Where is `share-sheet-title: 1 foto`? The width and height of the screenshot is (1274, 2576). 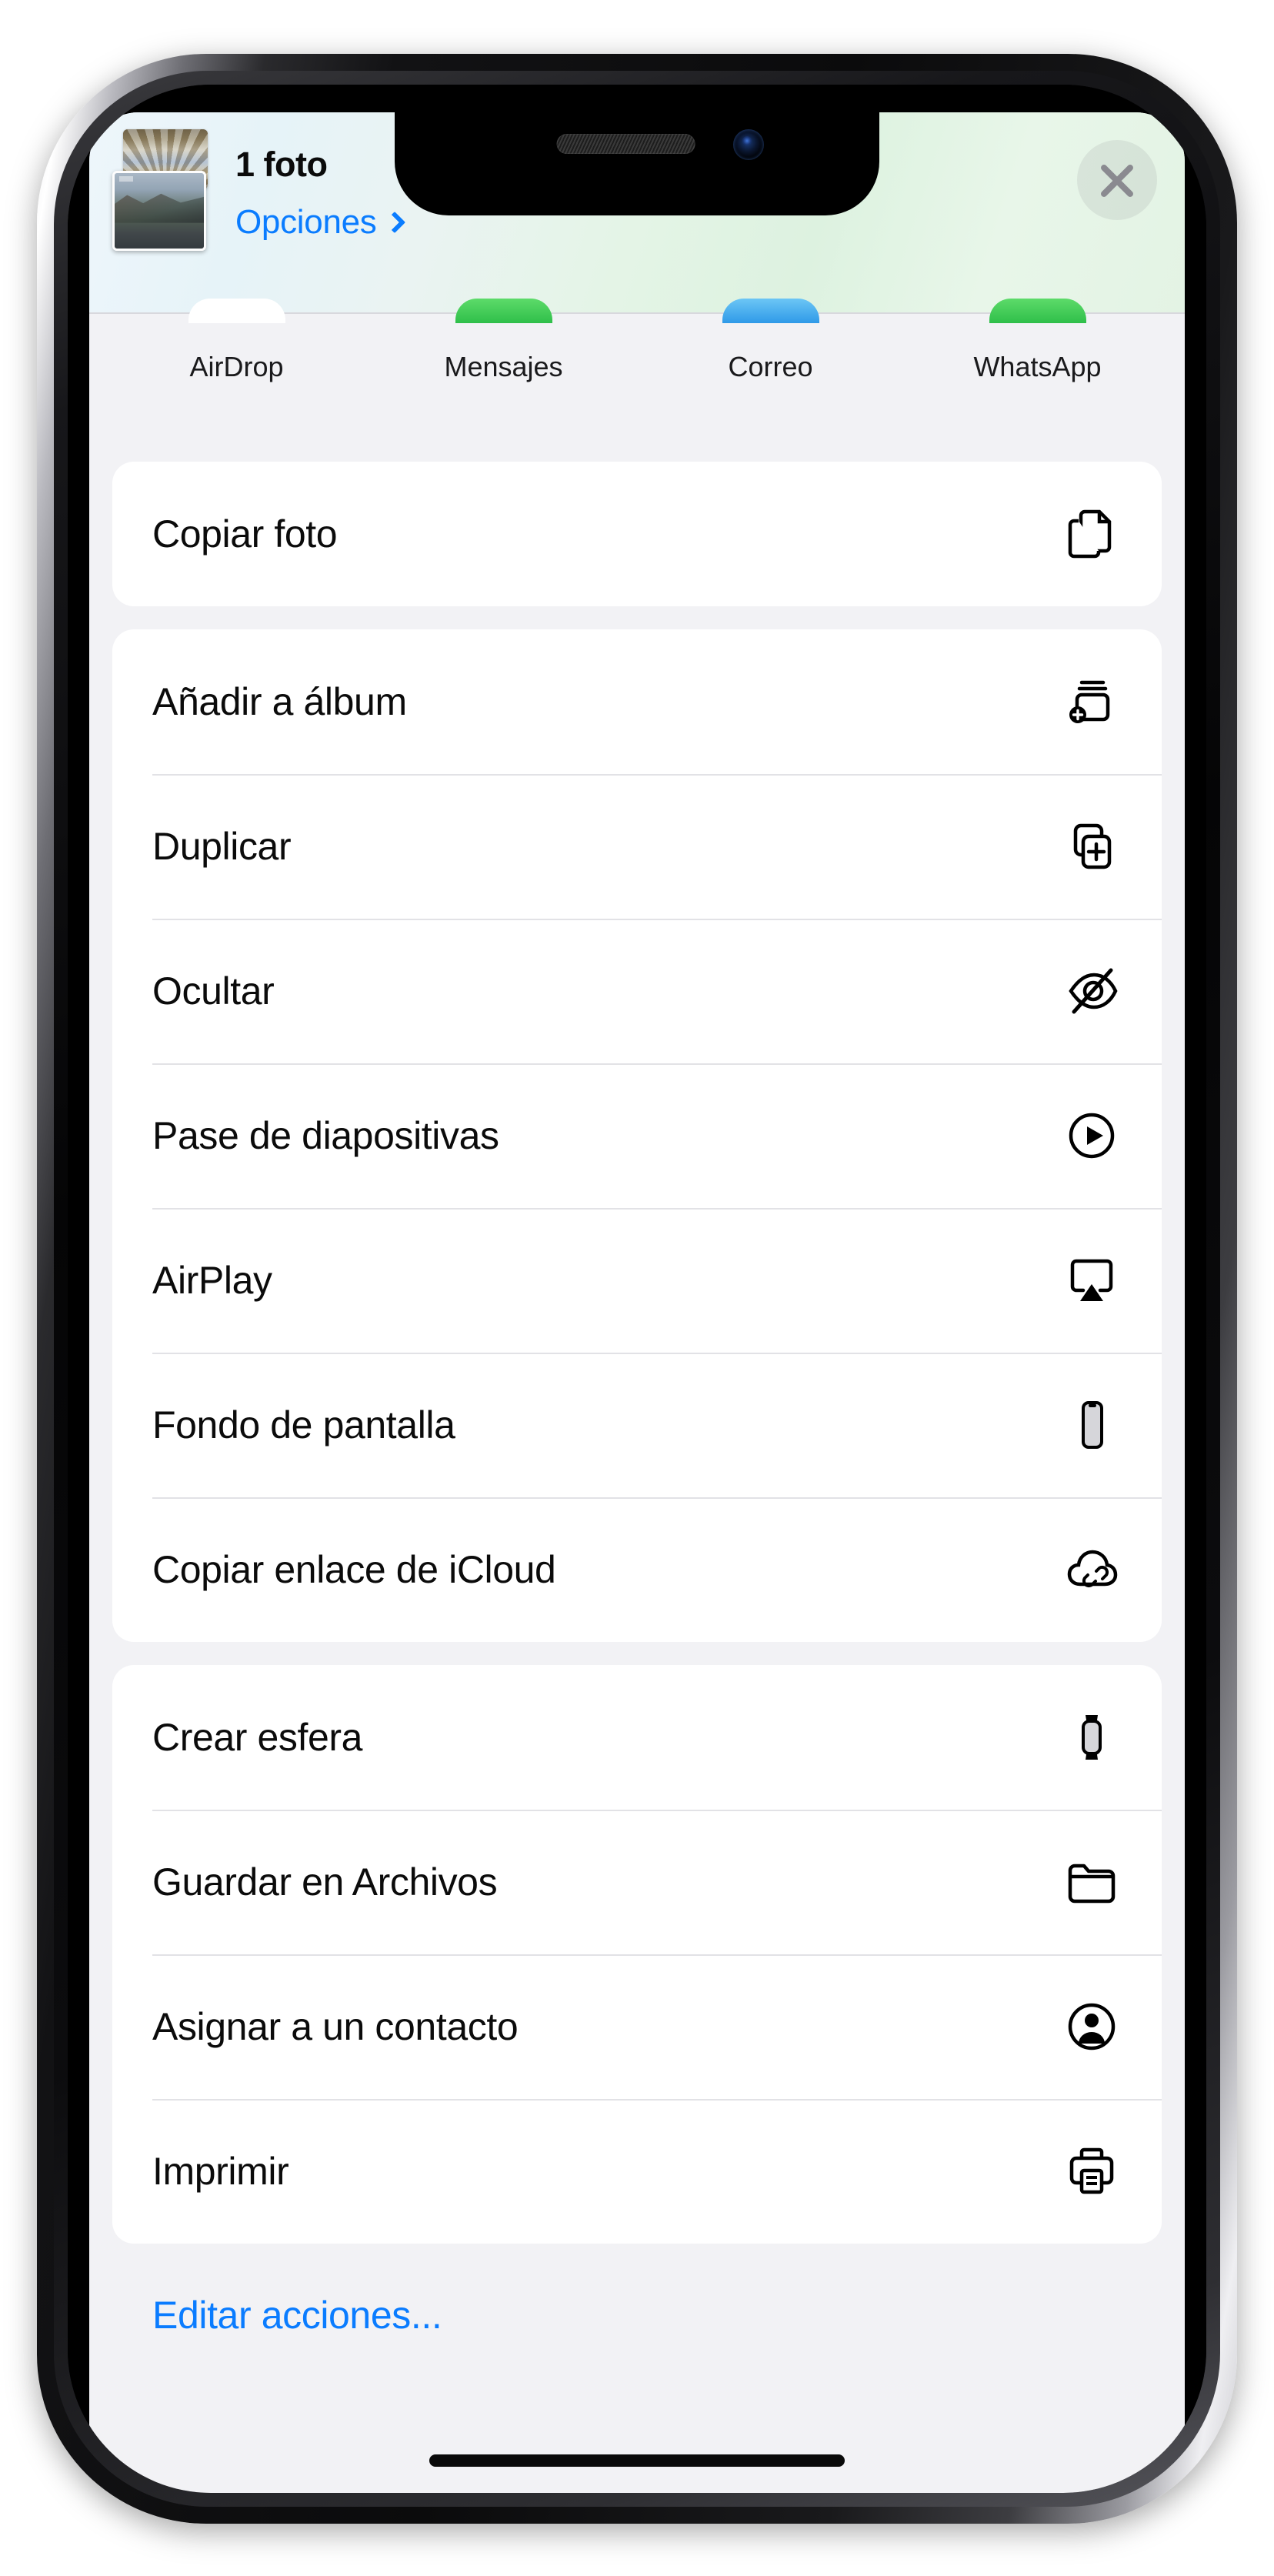
share-sheet-title: 1 foto is located at coordinates (281, 165).